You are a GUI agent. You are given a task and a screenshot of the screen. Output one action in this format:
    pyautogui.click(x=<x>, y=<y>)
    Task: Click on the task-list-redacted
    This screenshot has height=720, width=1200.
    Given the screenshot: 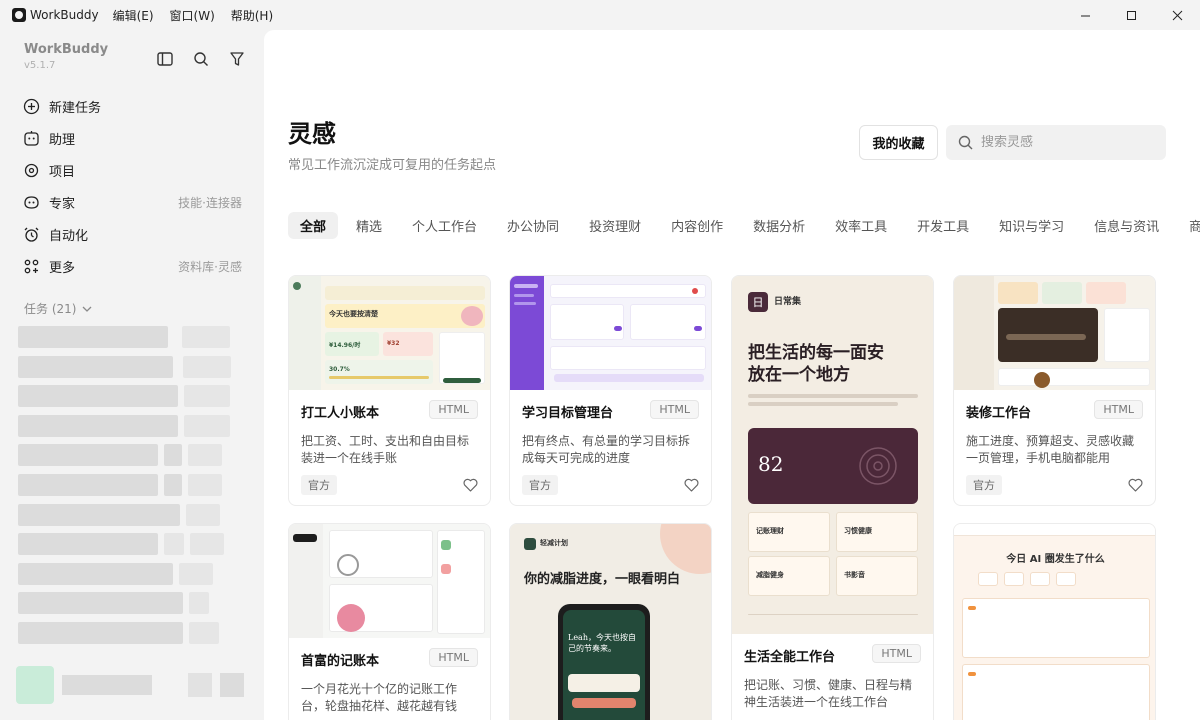 What is the action you would take?
    pyautogui.click(x=133, y=489)
    